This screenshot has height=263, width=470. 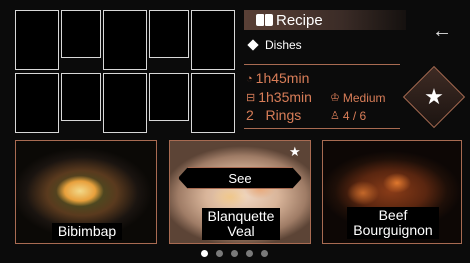 I want to click on rings: 2 Rings, so click(x=273, y=115).